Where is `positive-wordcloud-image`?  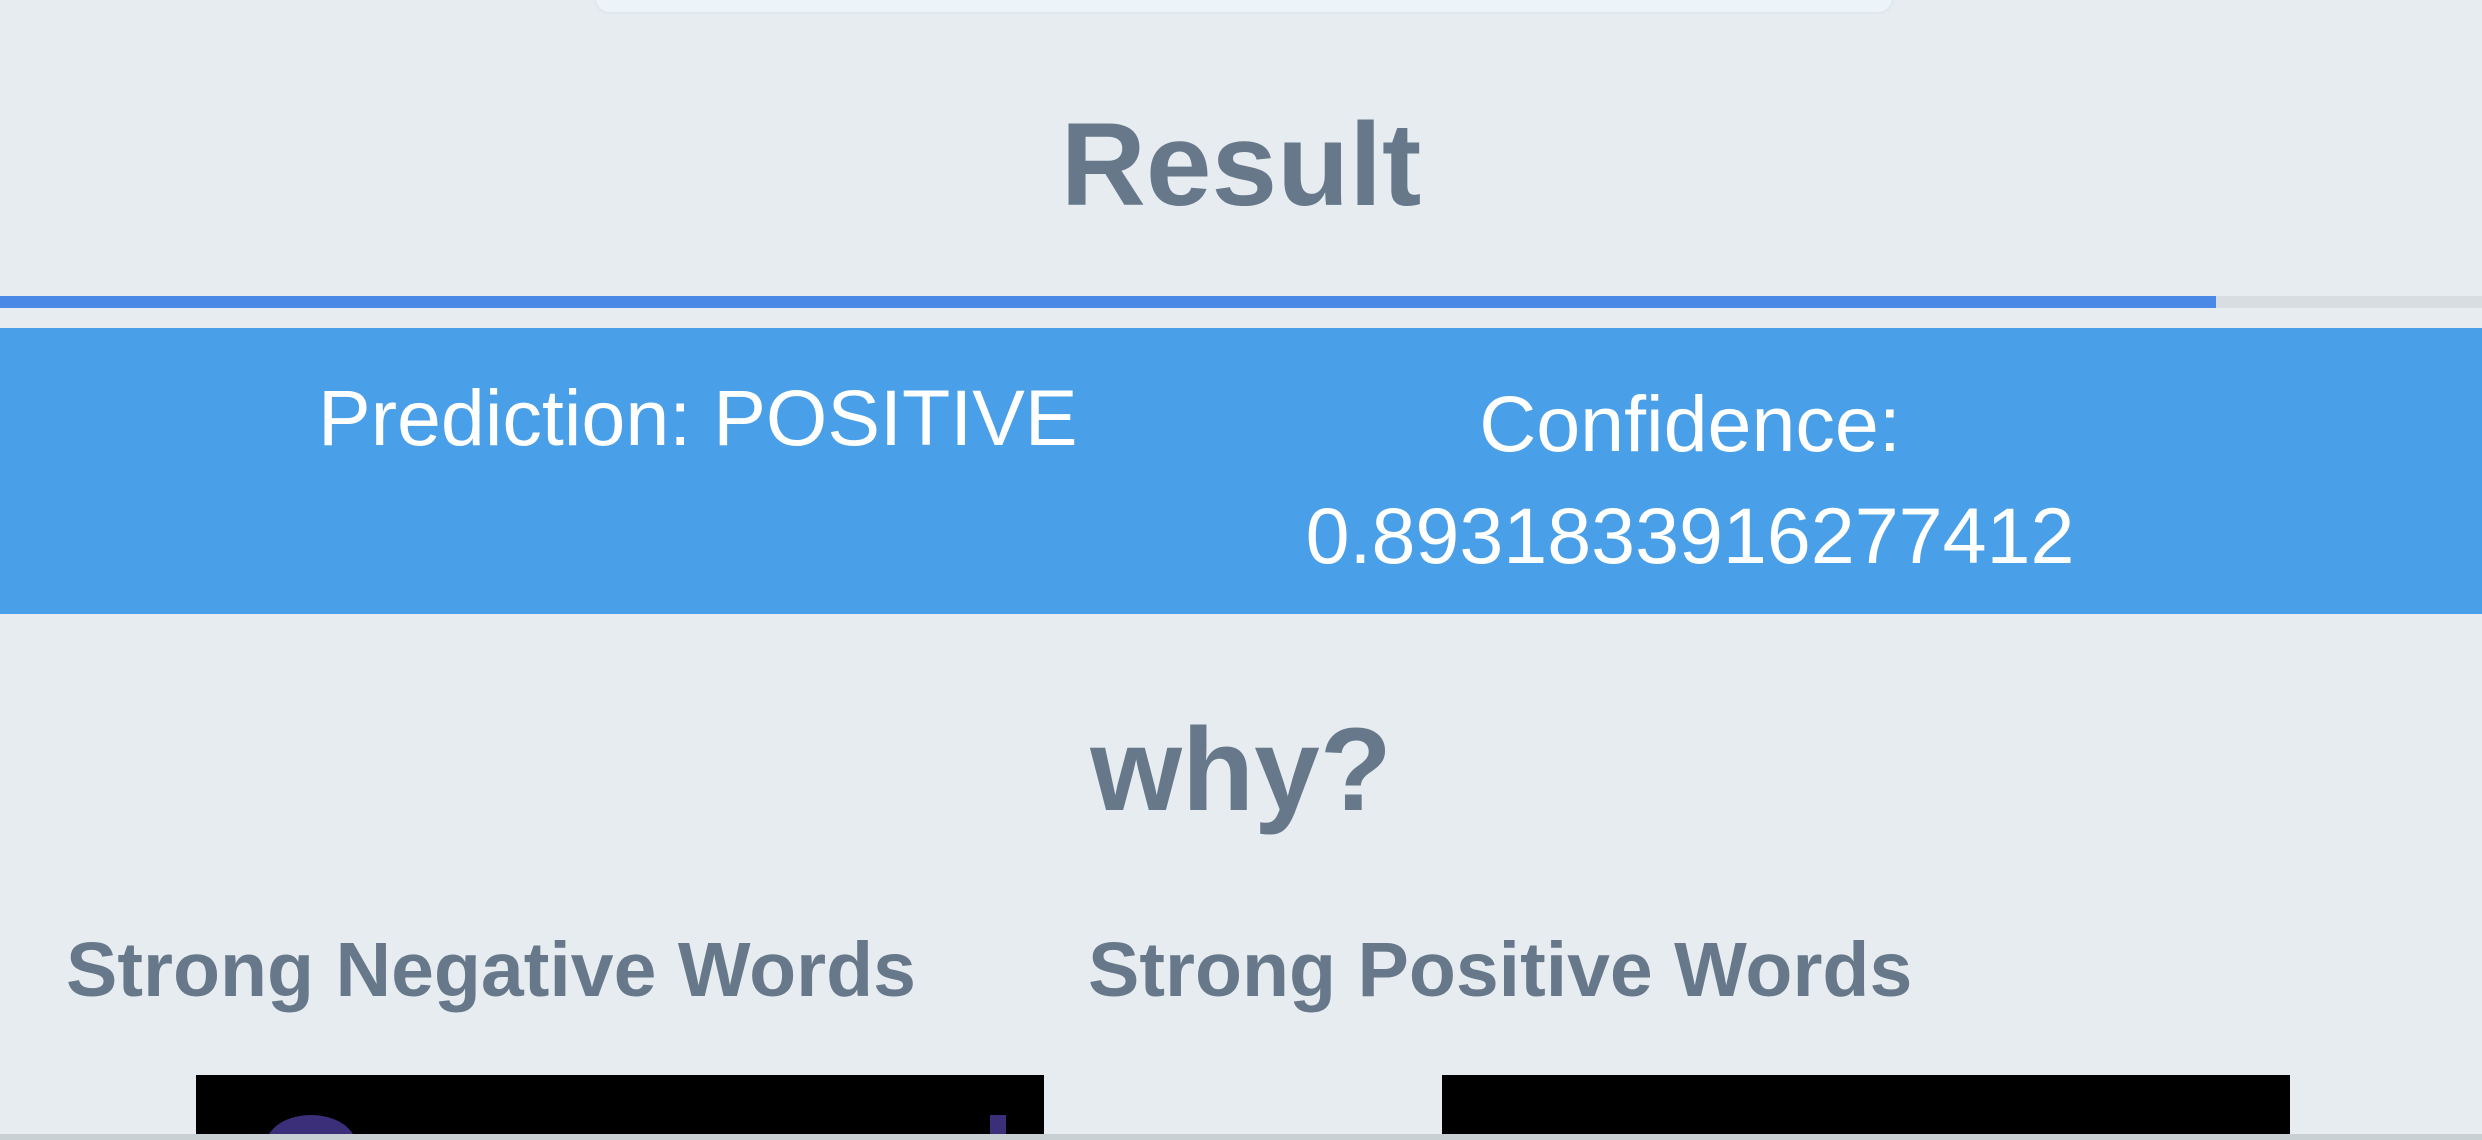 positive-wordcloud-image is located at coordinates (1866, 1107).